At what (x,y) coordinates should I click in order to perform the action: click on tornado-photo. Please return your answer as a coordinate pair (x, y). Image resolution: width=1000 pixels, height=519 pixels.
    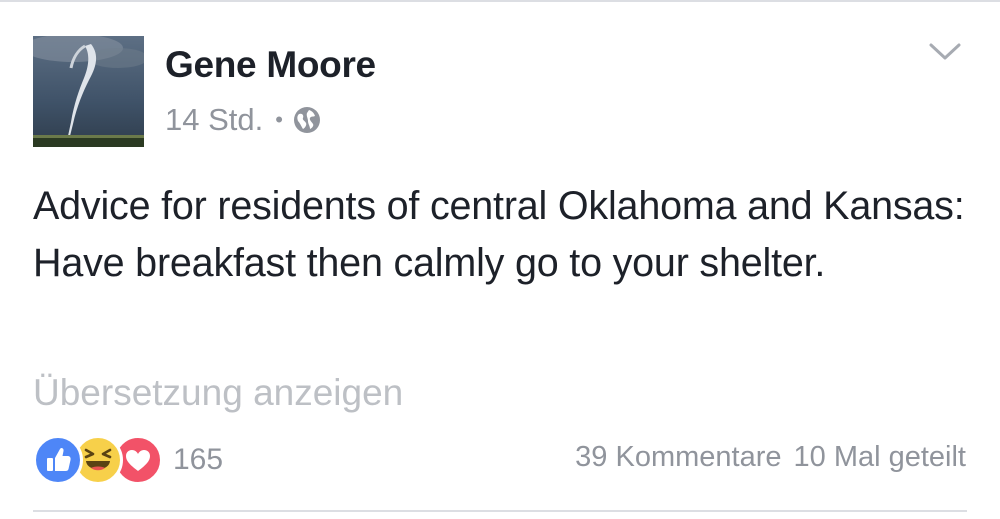
    Looking at the image, I should click on (88, 91).